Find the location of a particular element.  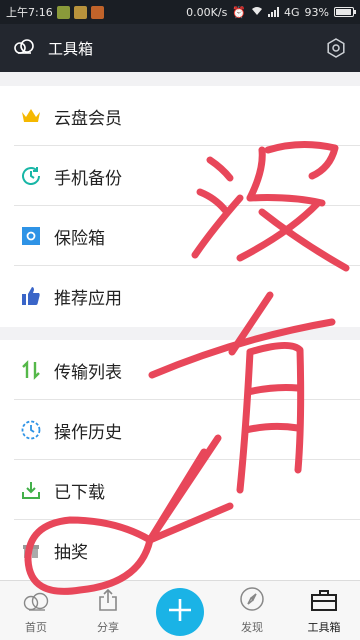

signal-icon is located at coordinates (274, 12).